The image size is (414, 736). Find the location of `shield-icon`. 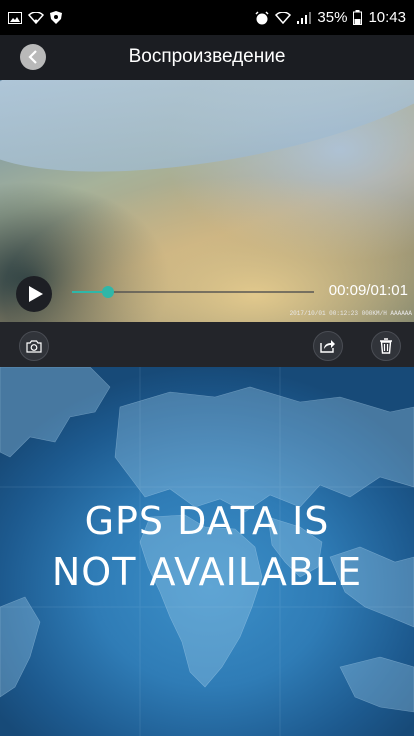

shield-icon is located at coordinates (56, 17).